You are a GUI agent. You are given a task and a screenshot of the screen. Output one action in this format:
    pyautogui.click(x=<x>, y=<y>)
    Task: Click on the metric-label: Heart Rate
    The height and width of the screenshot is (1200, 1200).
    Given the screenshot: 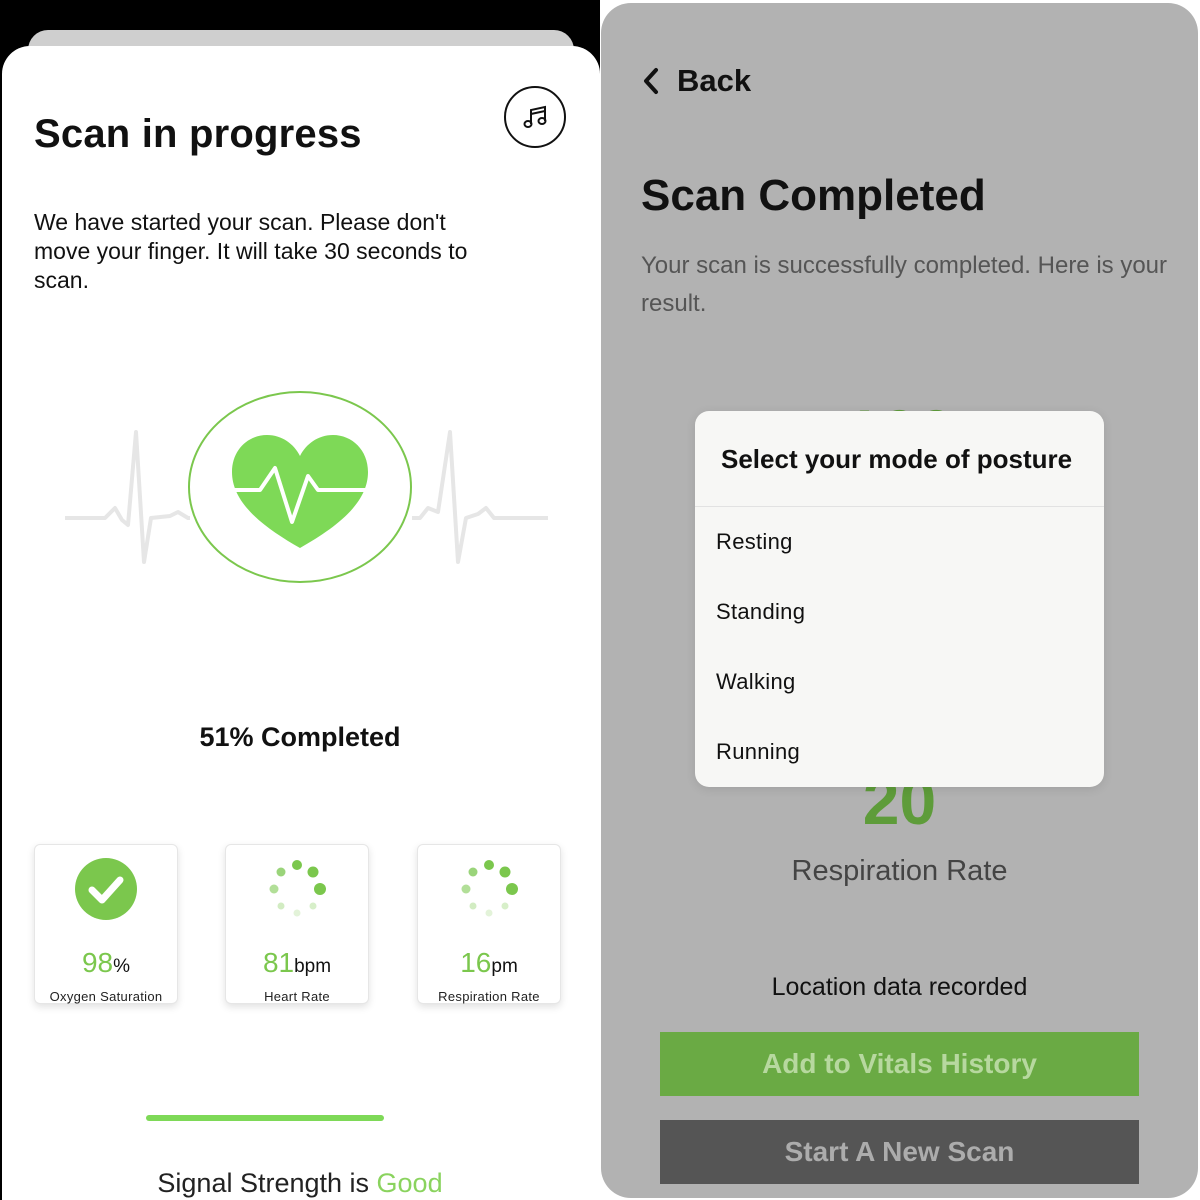 What is the action you would take?
    pyautogui.click(x=297, y=996)
    